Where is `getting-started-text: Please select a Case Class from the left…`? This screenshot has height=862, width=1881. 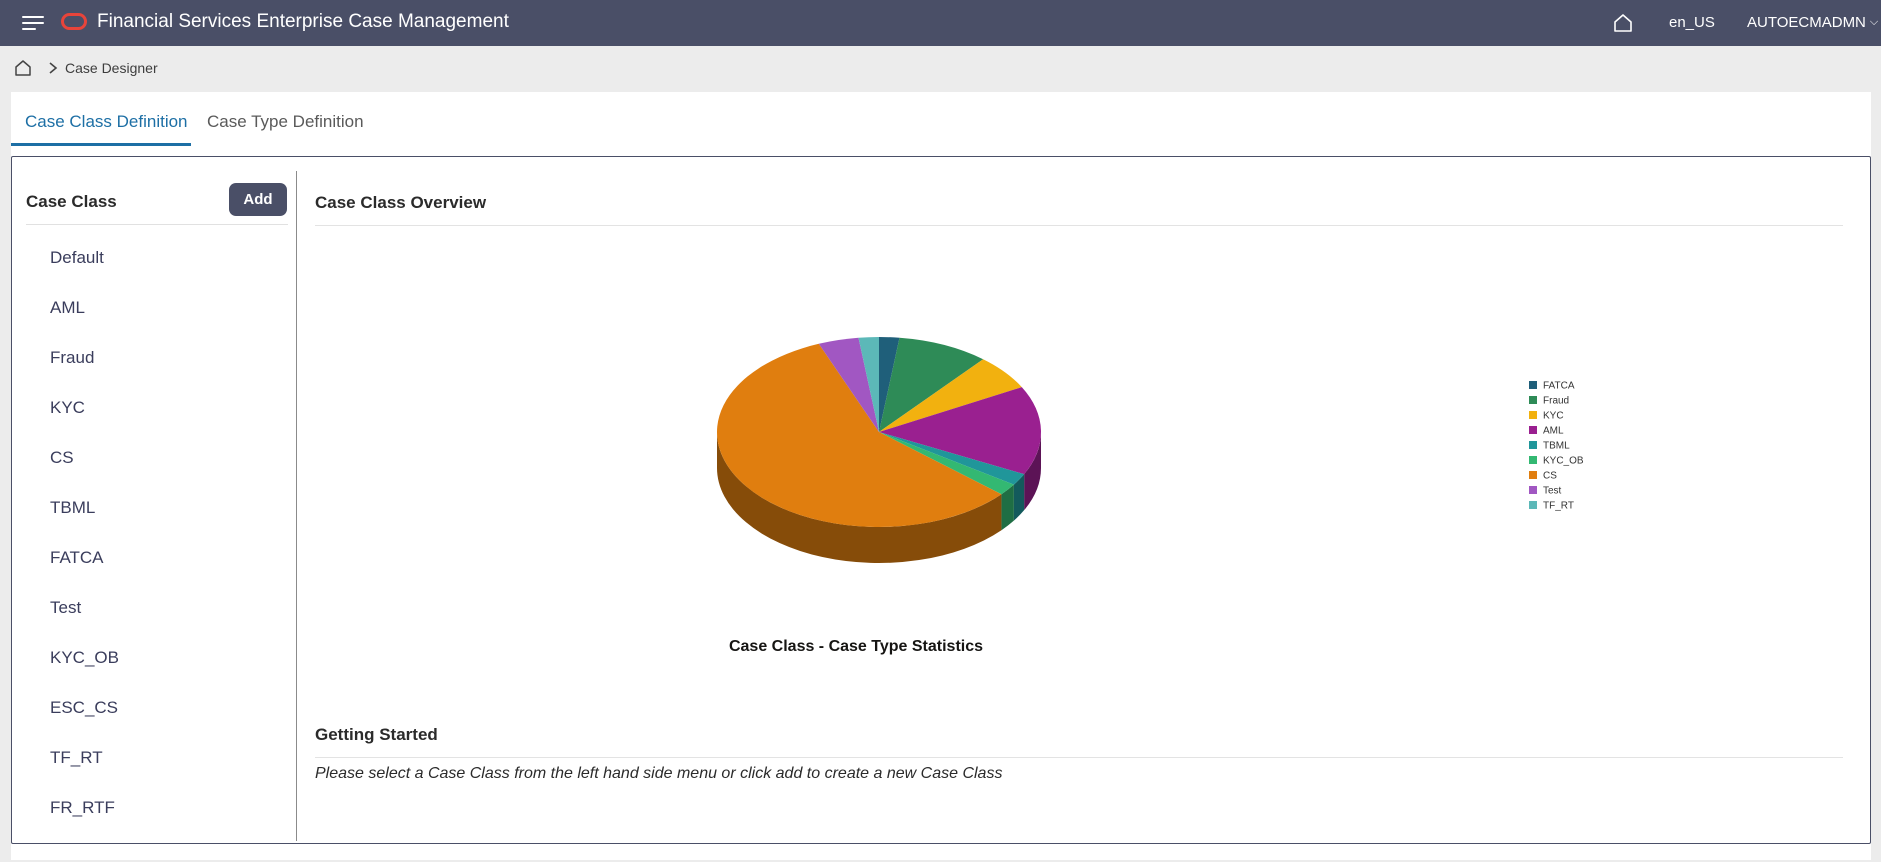
getting-started-text: Please select a Case Class from the left… is located at coordinates (659, 773).